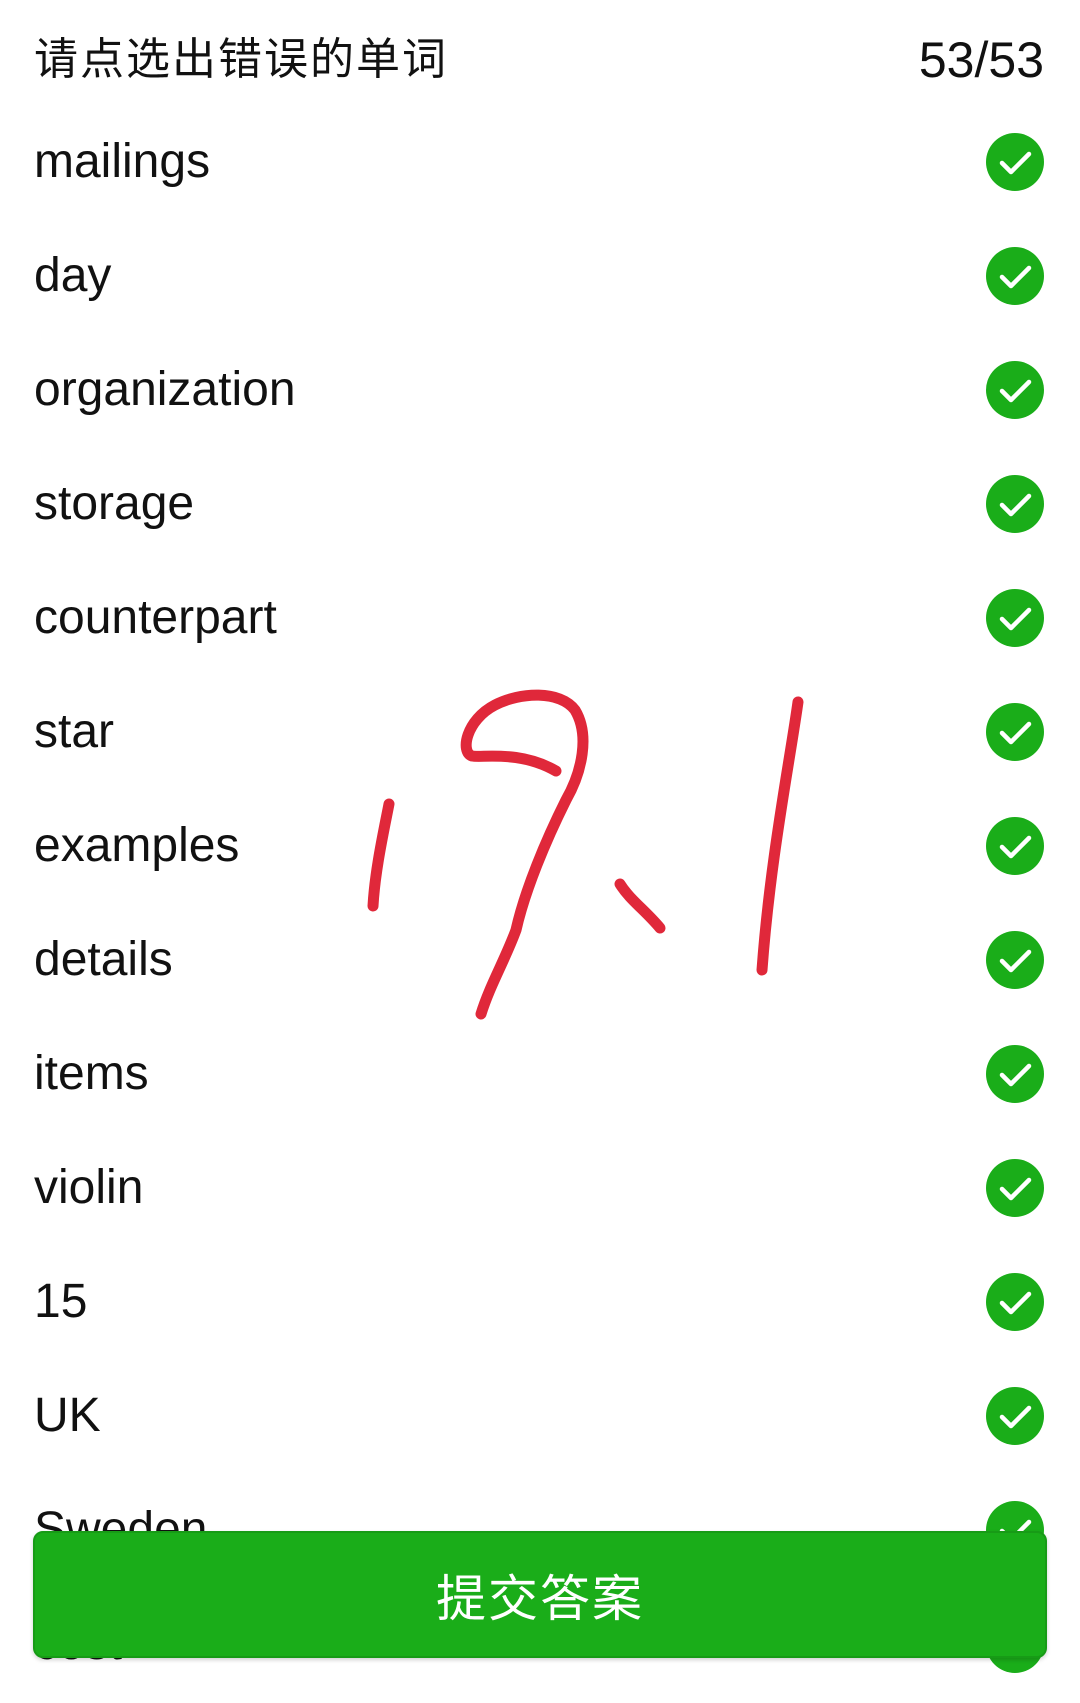 The height and width of the screenshot is (1703, 1080). I want to click on word-text: star, so click(74, 731).